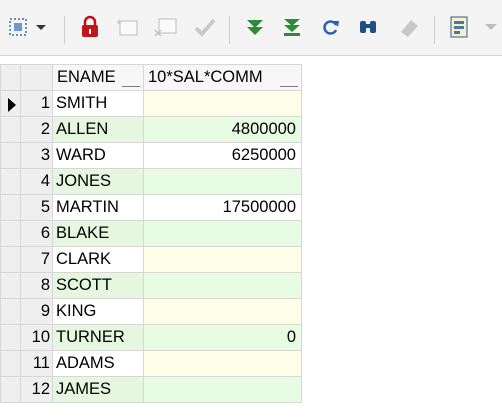  What do you see at coordinates (98, 337) in the screenshot?
I see `cell-ename: TURNER` at bounding box center [98, 337].